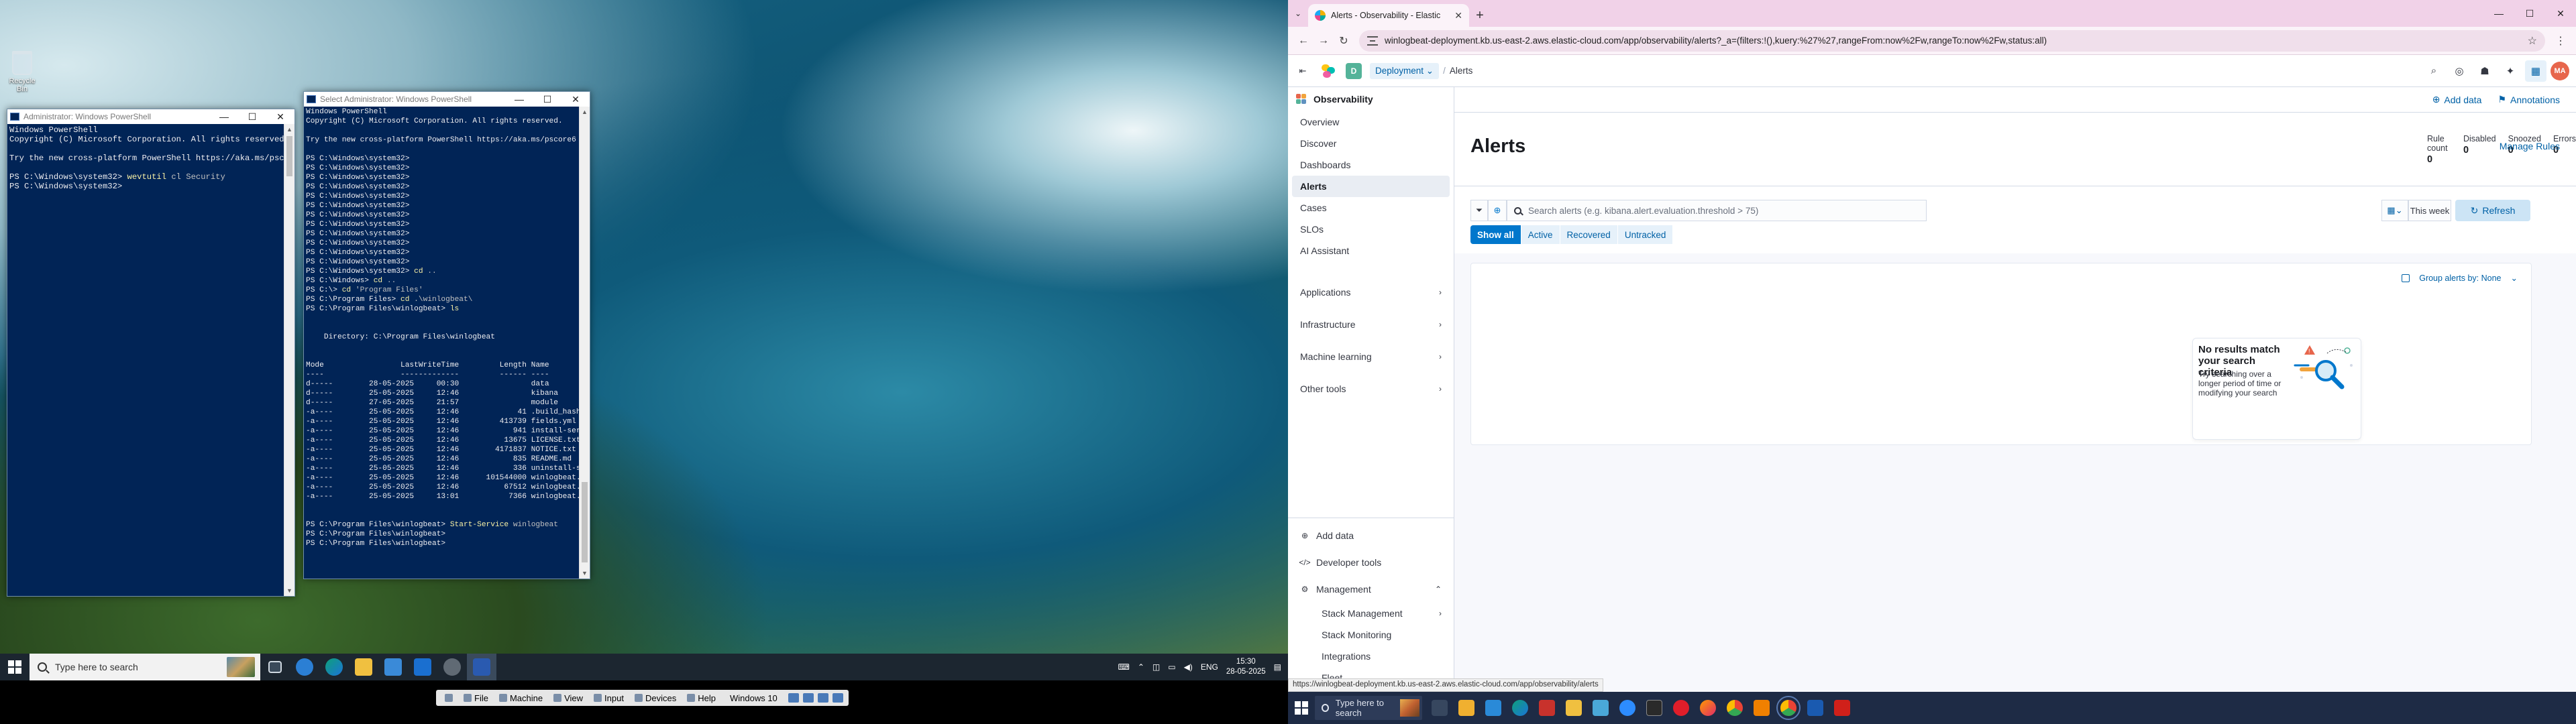 This screenshot has height=724, width=2576. What do you see at coordinates (655, 698) in the screenshot?
I see `vbox-menu-devices: Devices` at bounding box center [655, 698].